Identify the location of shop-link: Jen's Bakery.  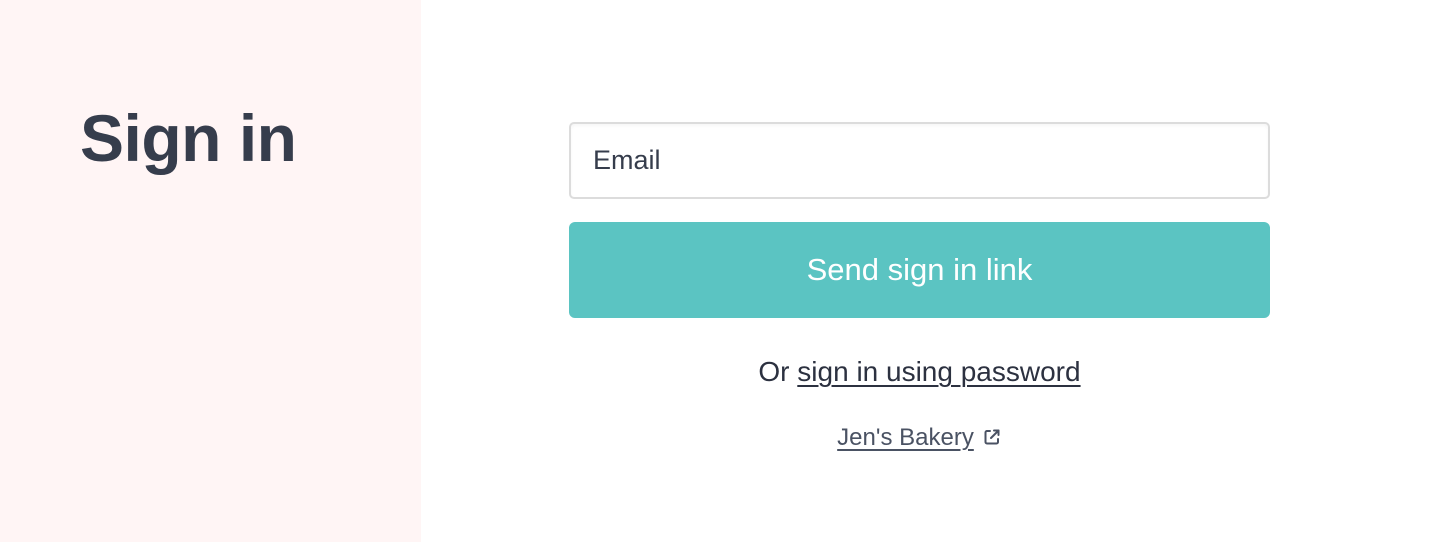
(905, 437).